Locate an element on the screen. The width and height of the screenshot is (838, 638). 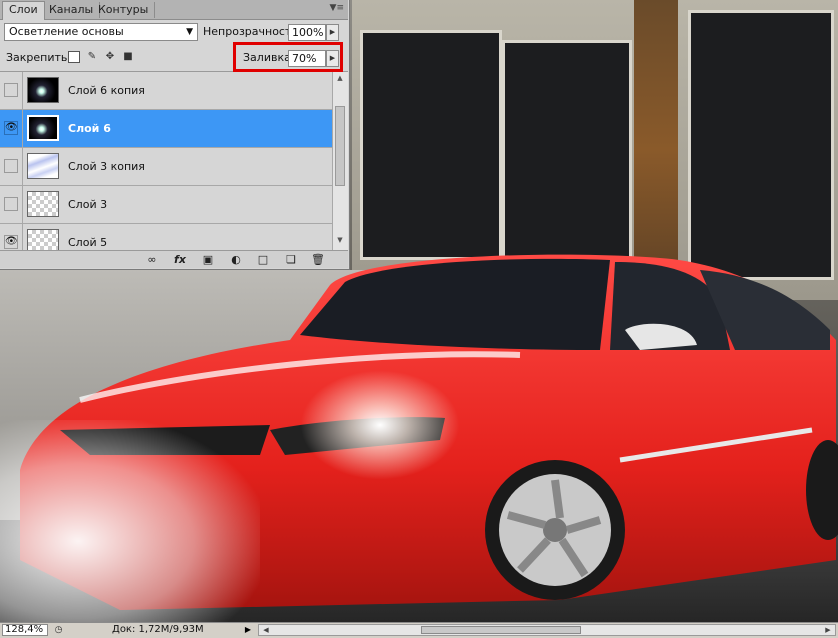
document-info: Док: 1,72M/9,93M is located at coordinates (158, 629).